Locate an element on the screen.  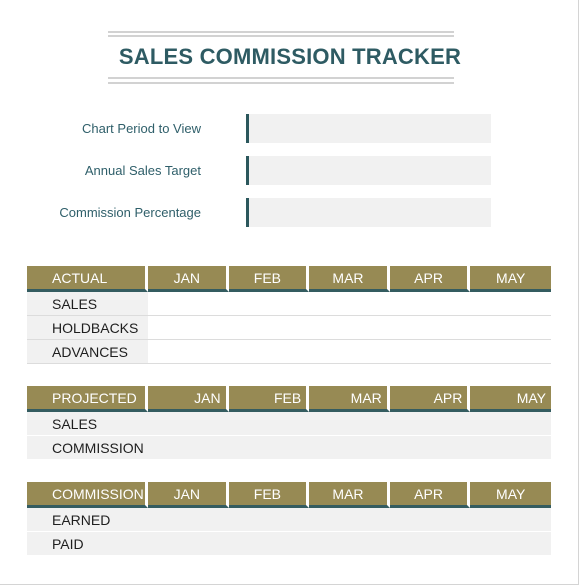
commission-header: COMMISSION is located at coordinates (87, 495).